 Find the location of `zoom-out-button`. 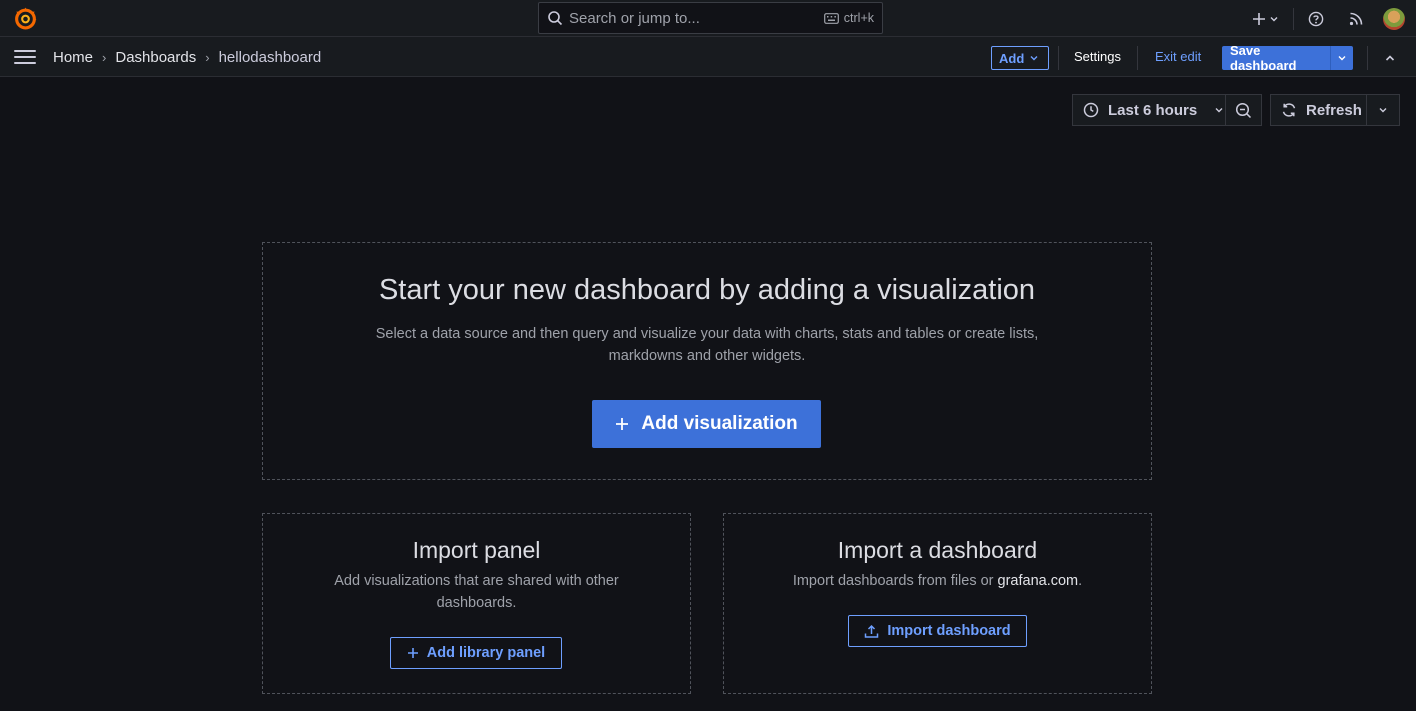

zoom-out-button is located at coordinates (1243, 110).